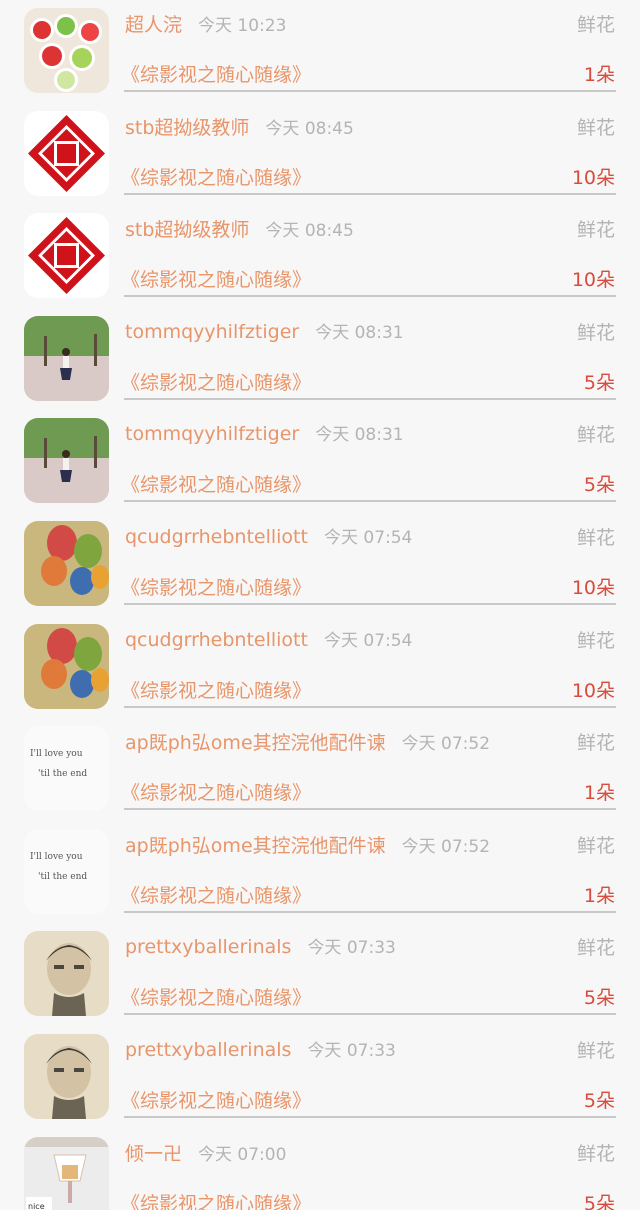 This screenshot has height=1210, width=640. Describe the element at coordinates (205, 1152) in the screenshot. I see `username-label: 倾一卍 今天 07:00` at that location.